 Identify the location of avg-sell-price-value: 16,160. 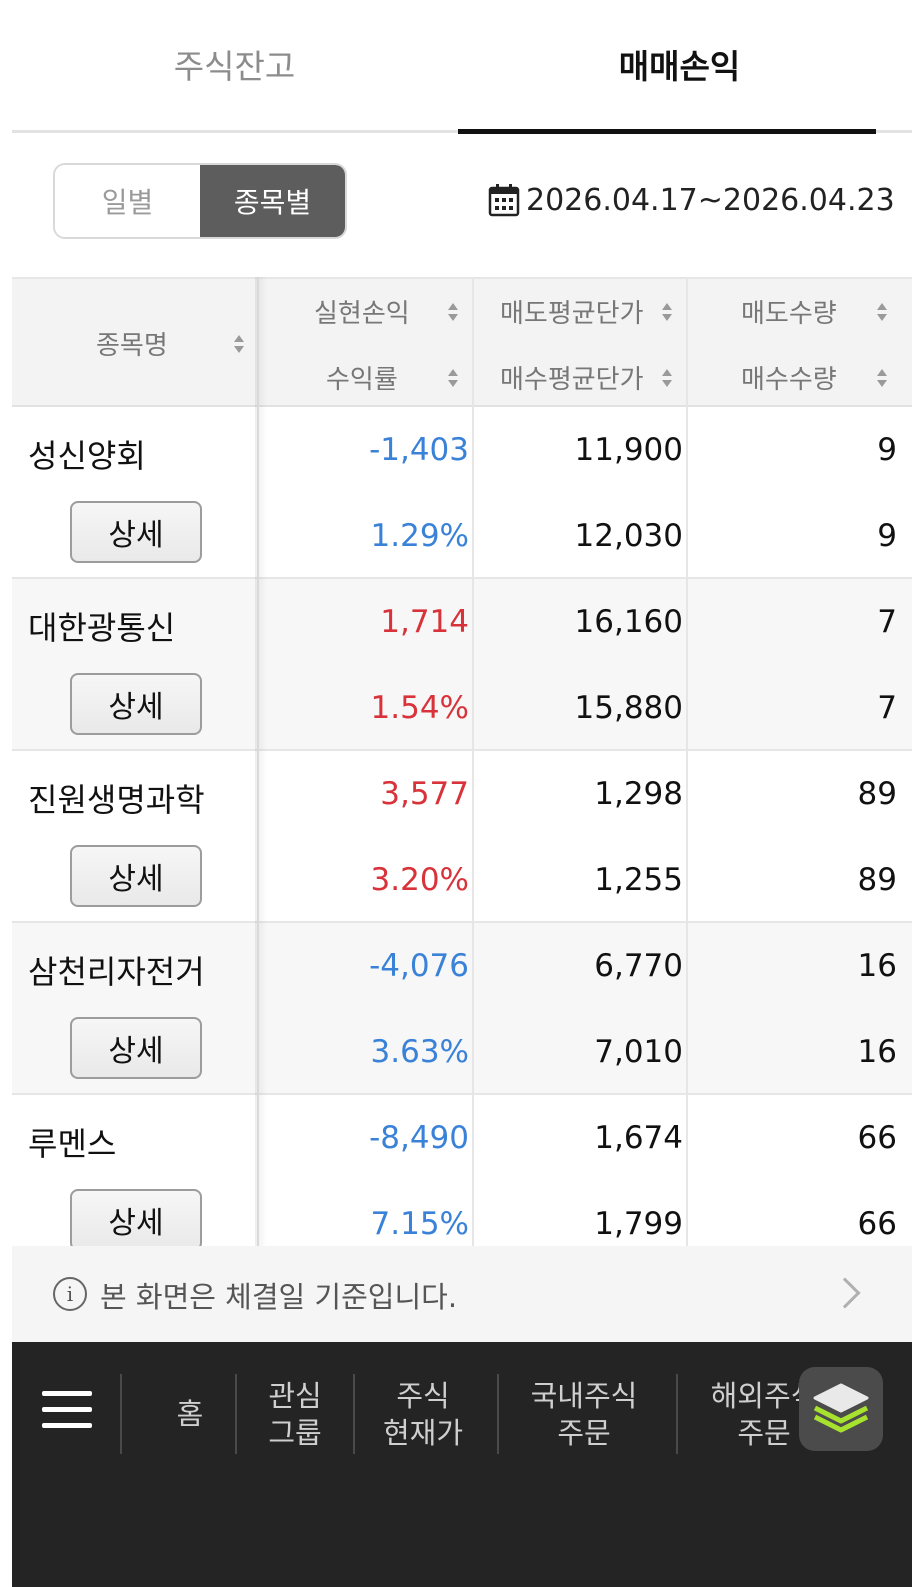
(628, 622).